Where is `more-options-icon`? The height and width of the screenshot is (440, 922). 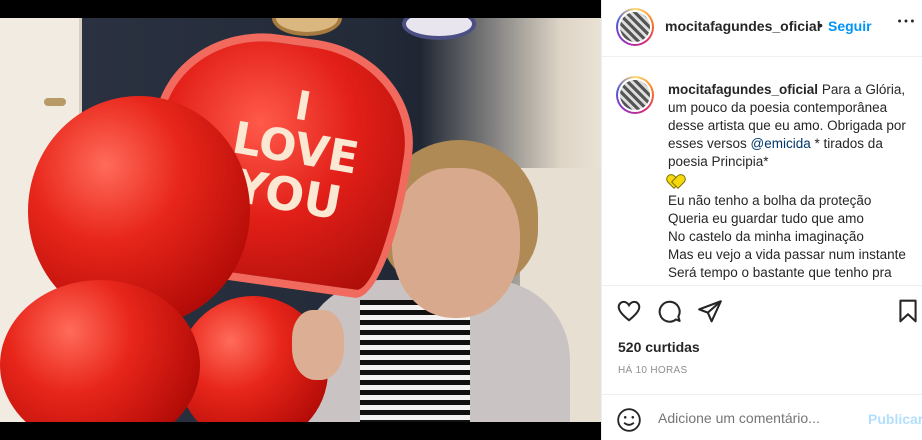
more-options-icon is located at coordinates (906, 23).